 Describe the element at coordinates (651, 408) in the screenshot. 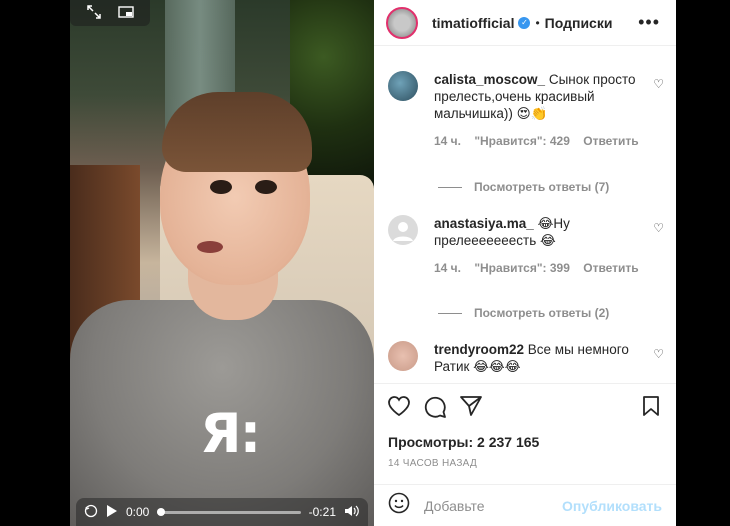

I see `bookmark-icon` at that location.